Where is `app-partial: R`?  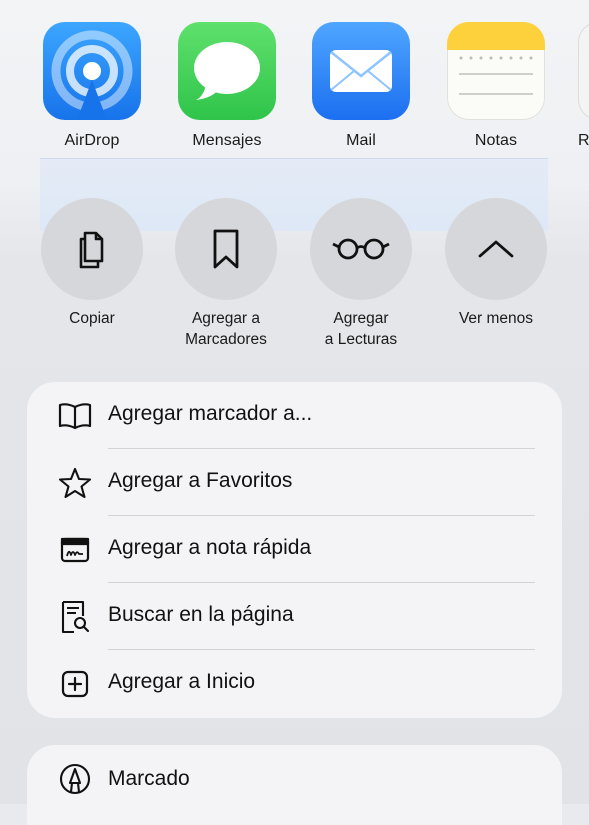
app-partial: R is located at coordinates (583, 86).